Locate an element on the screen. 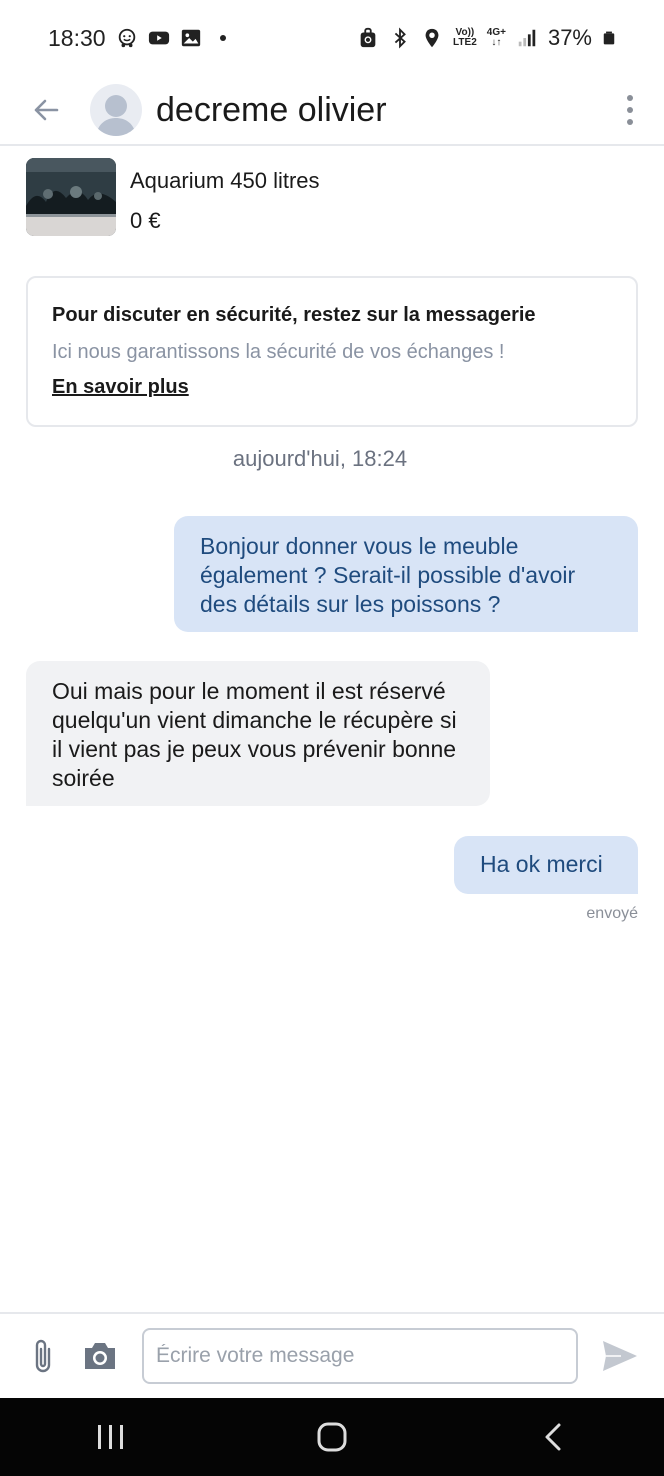 The height and width of the screenshot is (1476, 664). recent-apps-icon is located at coordinates (110, 1437).